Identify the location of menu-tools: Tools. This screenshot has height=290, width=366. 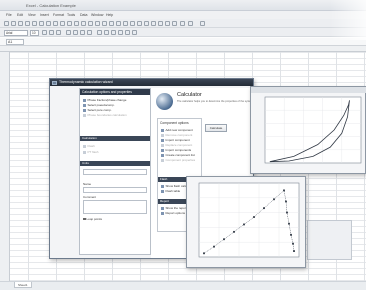
(71, 15).